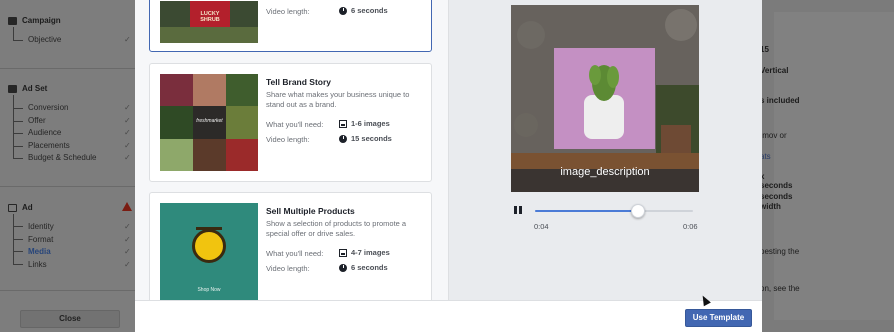 The image size is (894, 332). Describe the element at coordinates (299, 82) in the screenshot. I see `template-title: Tell Brand Story` at that location.